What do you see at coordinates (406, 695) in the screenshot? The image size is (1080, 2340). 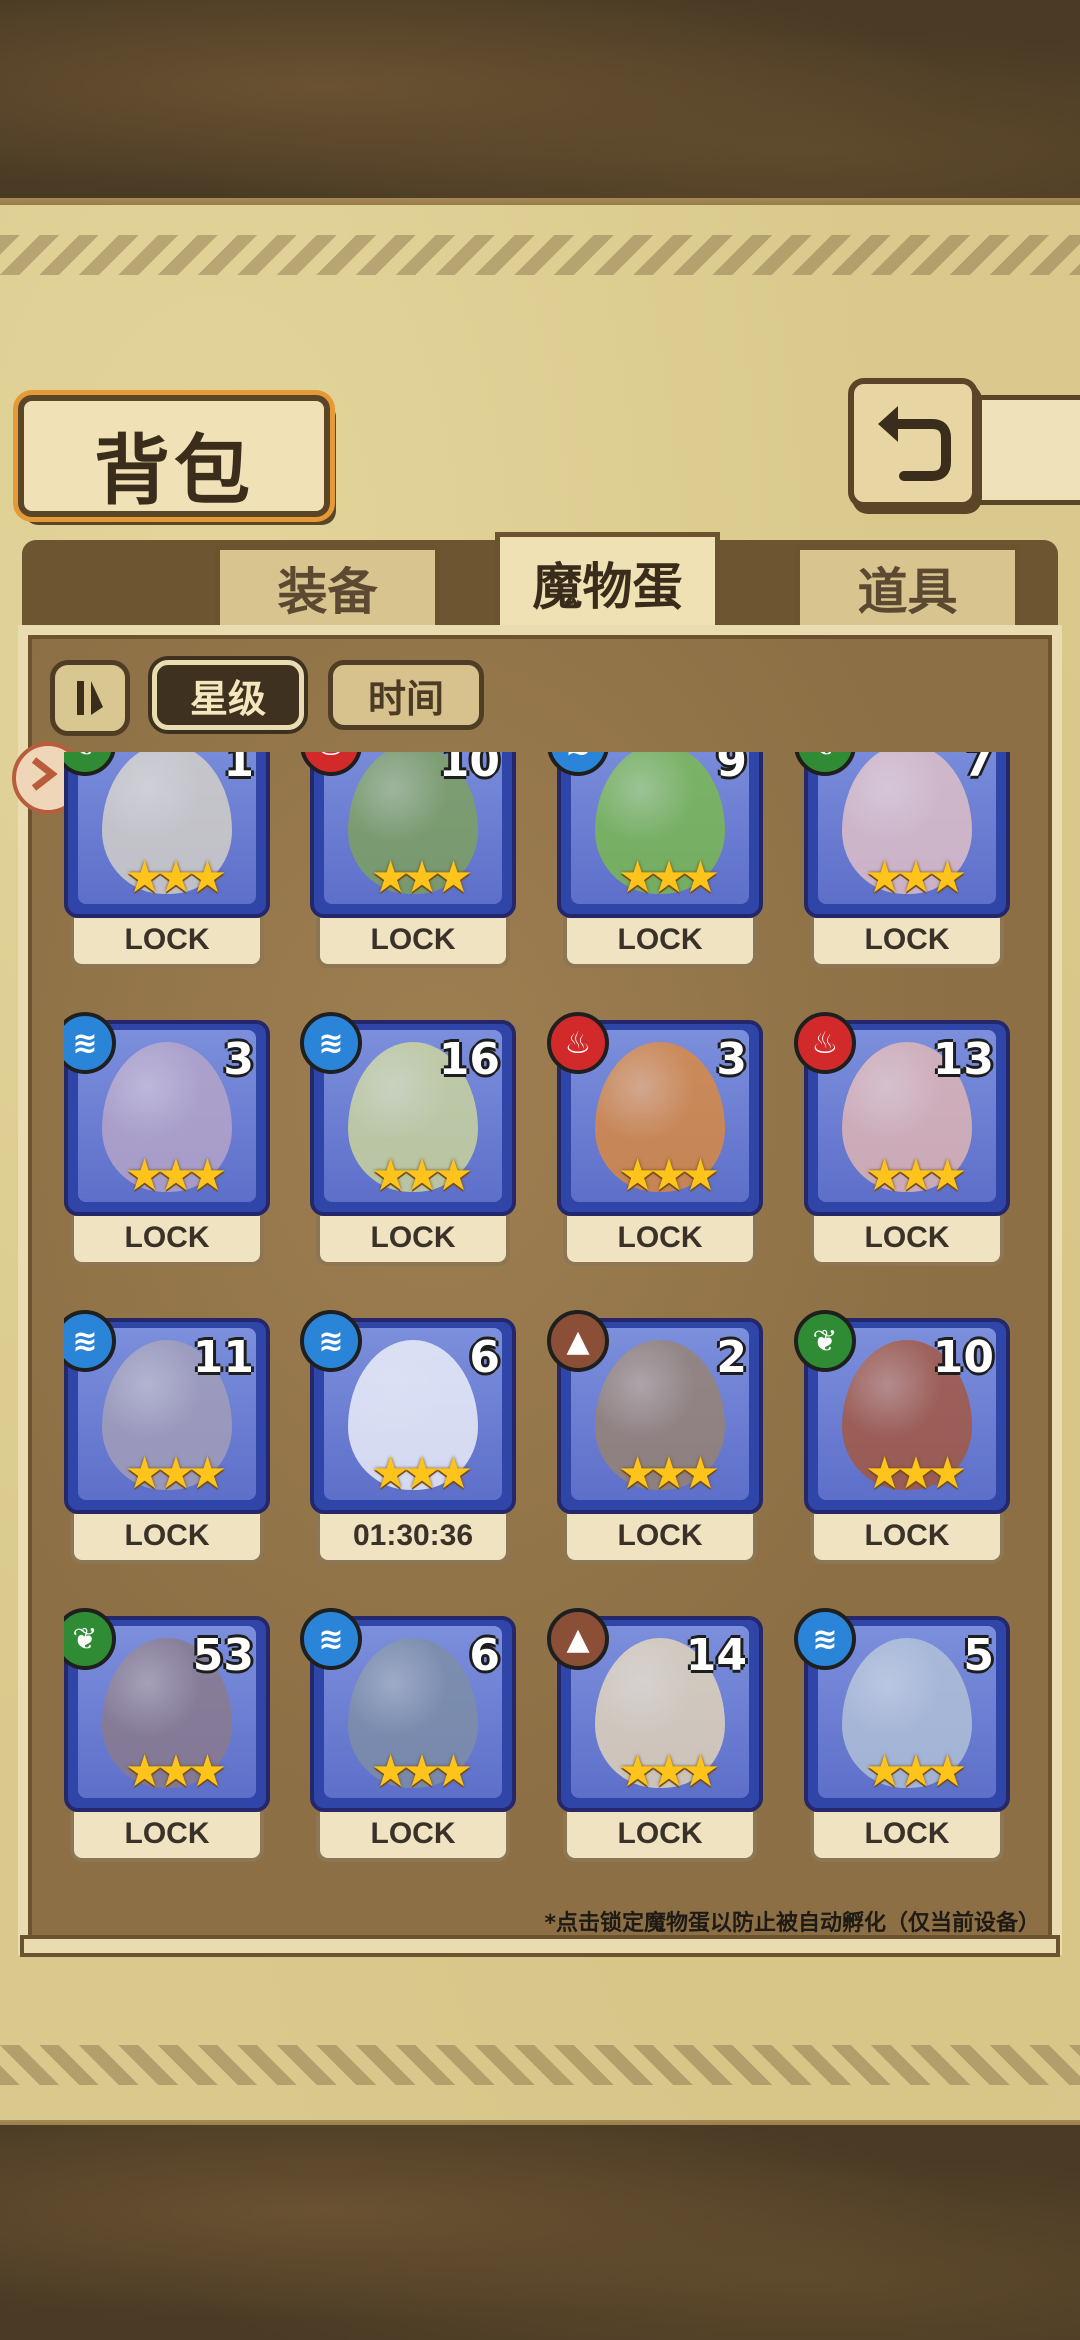 I see `sort-by-time-button: 时间` at bounding box center [406, 695].